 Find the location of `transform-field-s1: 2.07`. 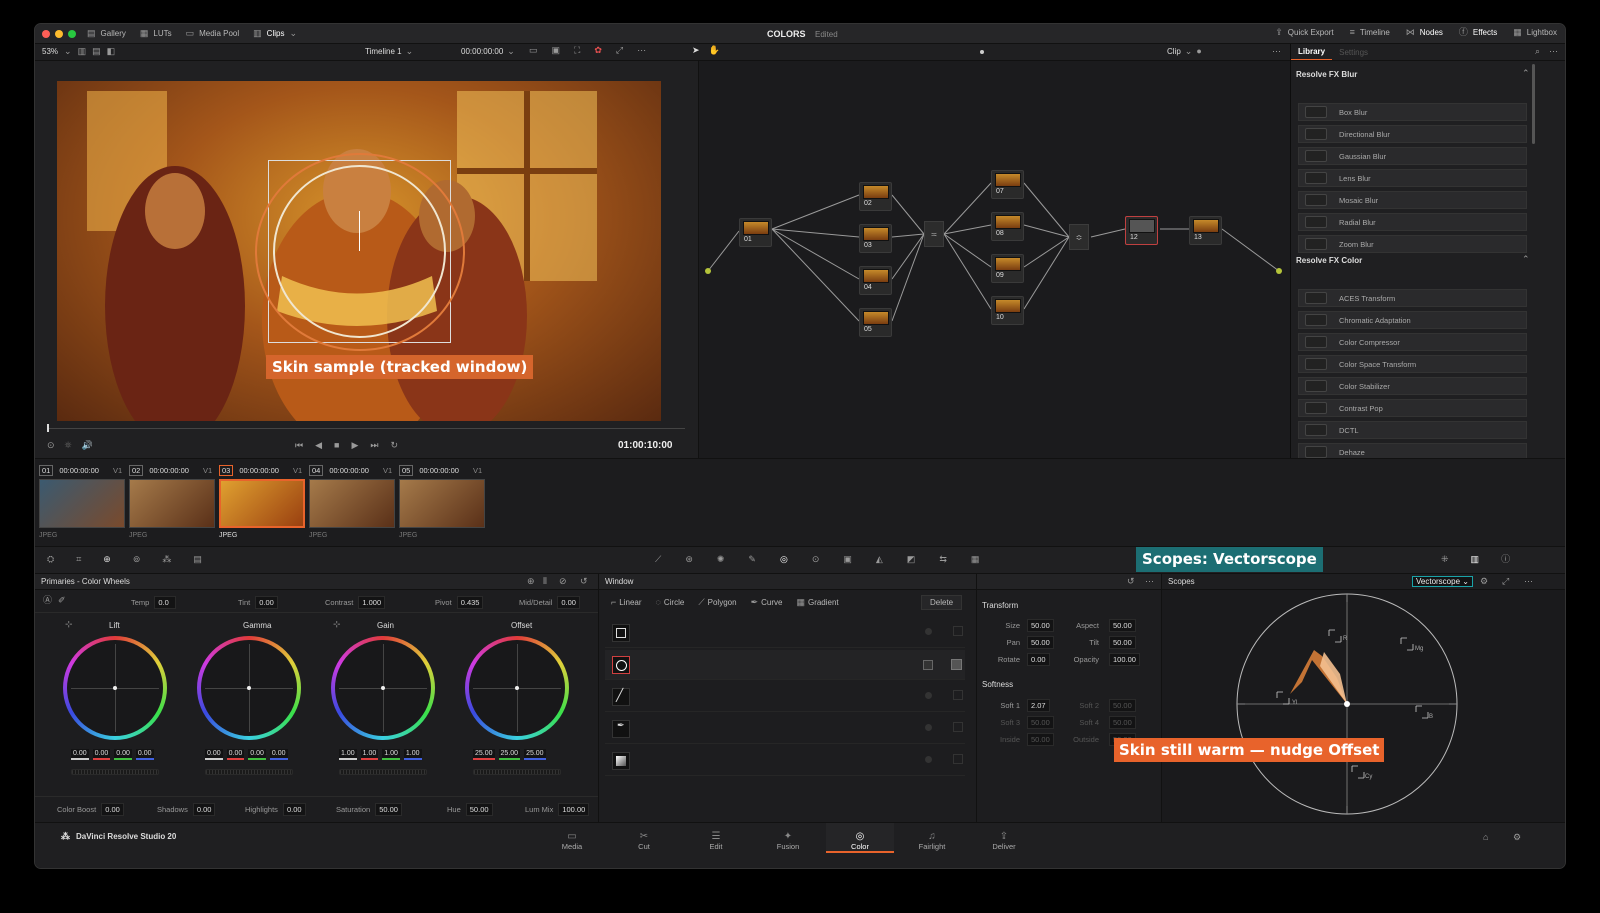

transform-field-s1: 2.07 is located at coordinates (1038, 705).